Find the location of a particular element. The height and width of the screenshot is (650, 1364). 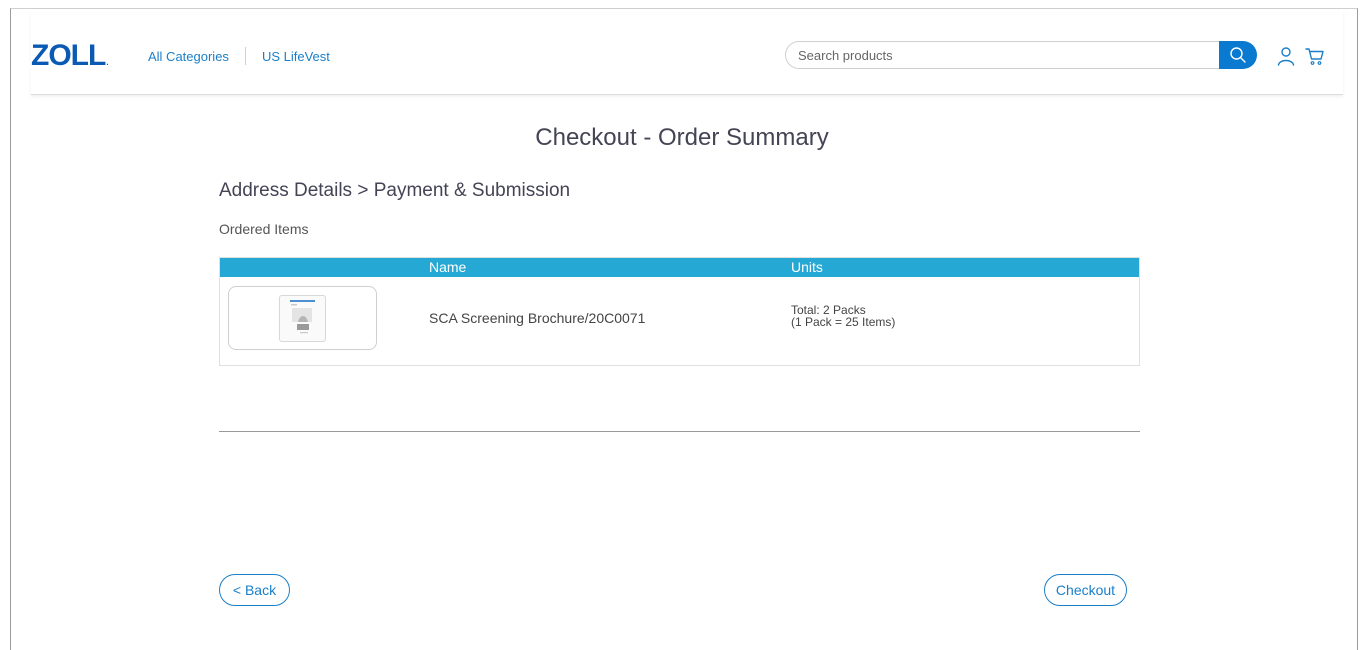

section-divider is located at coordinates (679, 431).